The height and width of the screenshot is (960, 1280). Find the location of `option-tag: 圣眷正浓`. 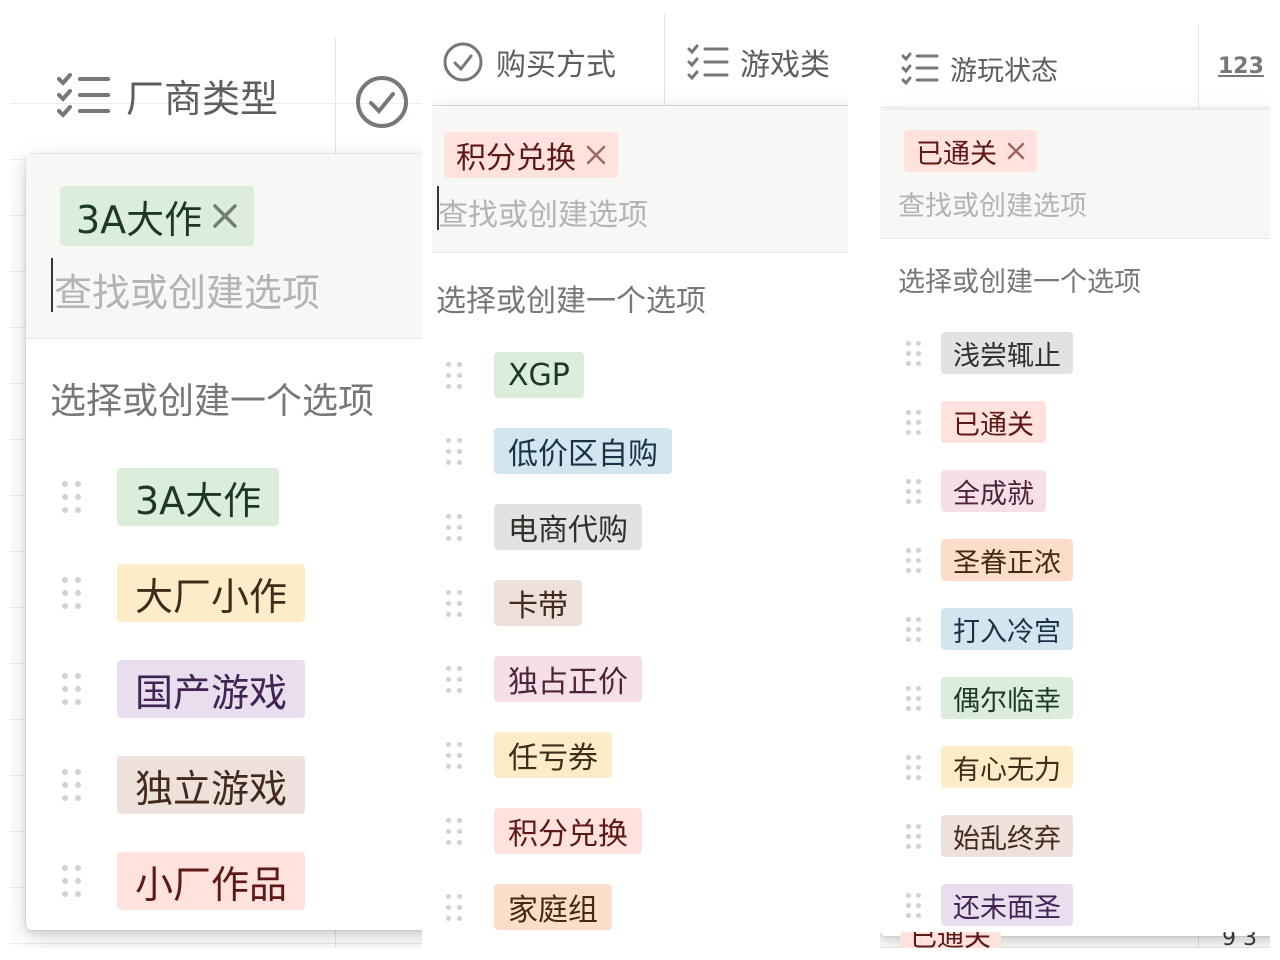

option-tag: 圣眷正浓 is located at coordinates (1007, 560).